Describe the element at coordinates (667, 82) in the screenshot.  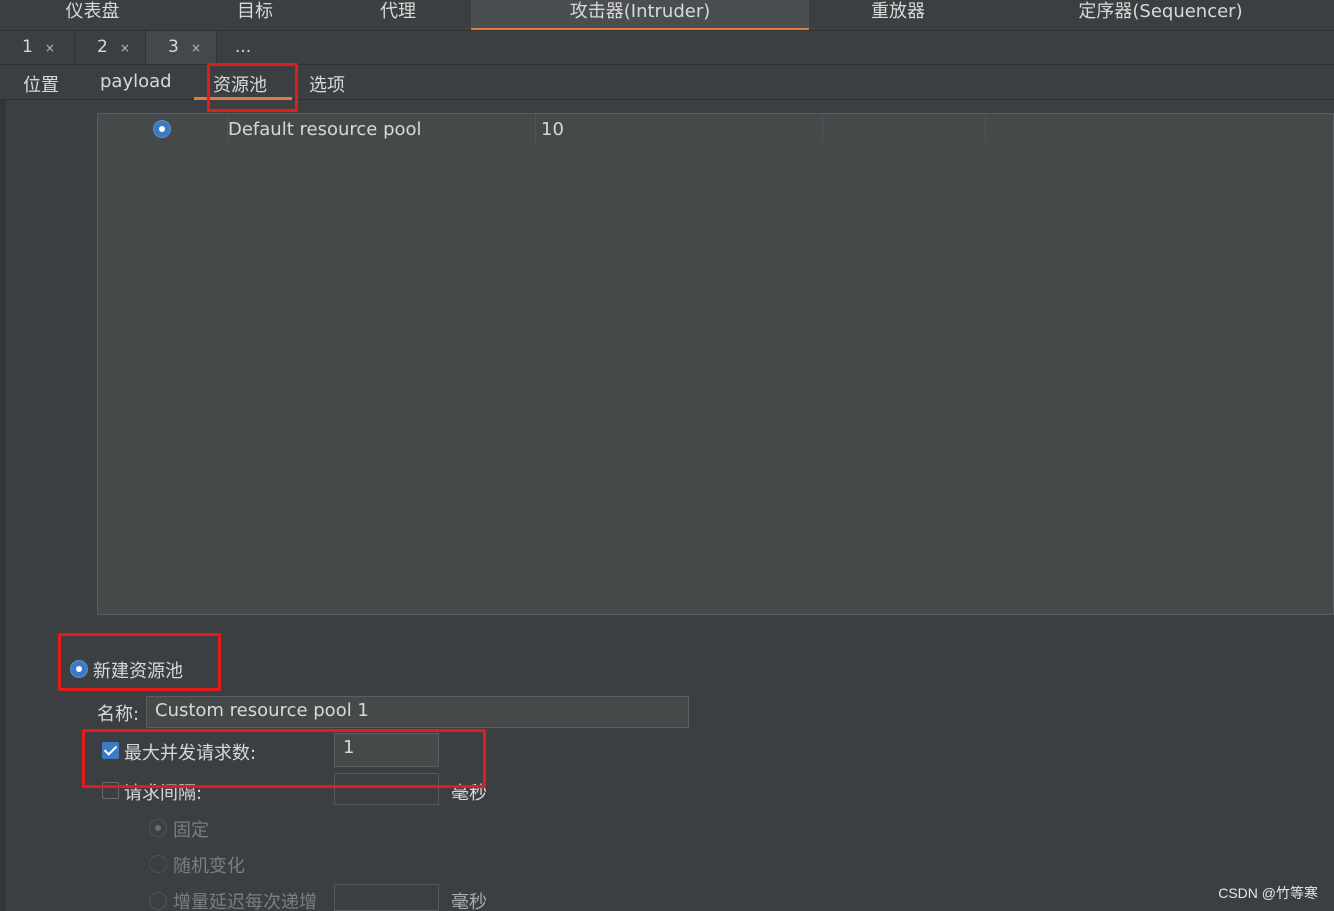
I see `intruder-sub-tab-bar: 位置 payload 资源池 选项` at that location.